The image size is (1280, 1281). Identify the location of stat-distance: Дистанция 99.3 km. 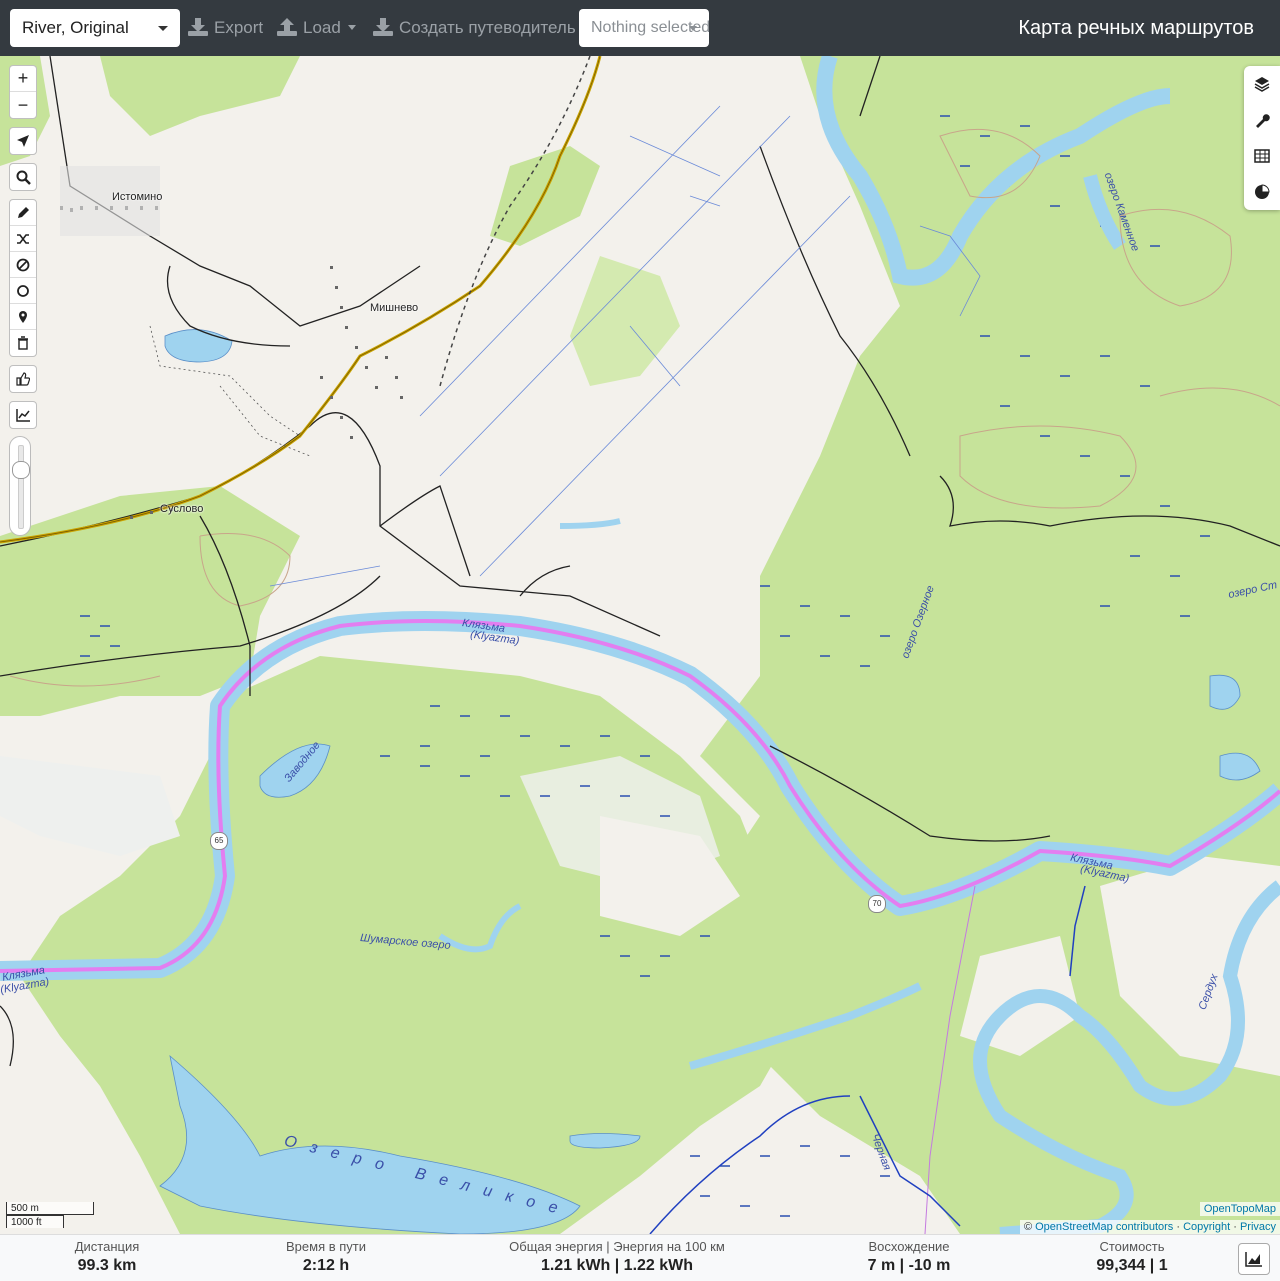
(107, 1257).